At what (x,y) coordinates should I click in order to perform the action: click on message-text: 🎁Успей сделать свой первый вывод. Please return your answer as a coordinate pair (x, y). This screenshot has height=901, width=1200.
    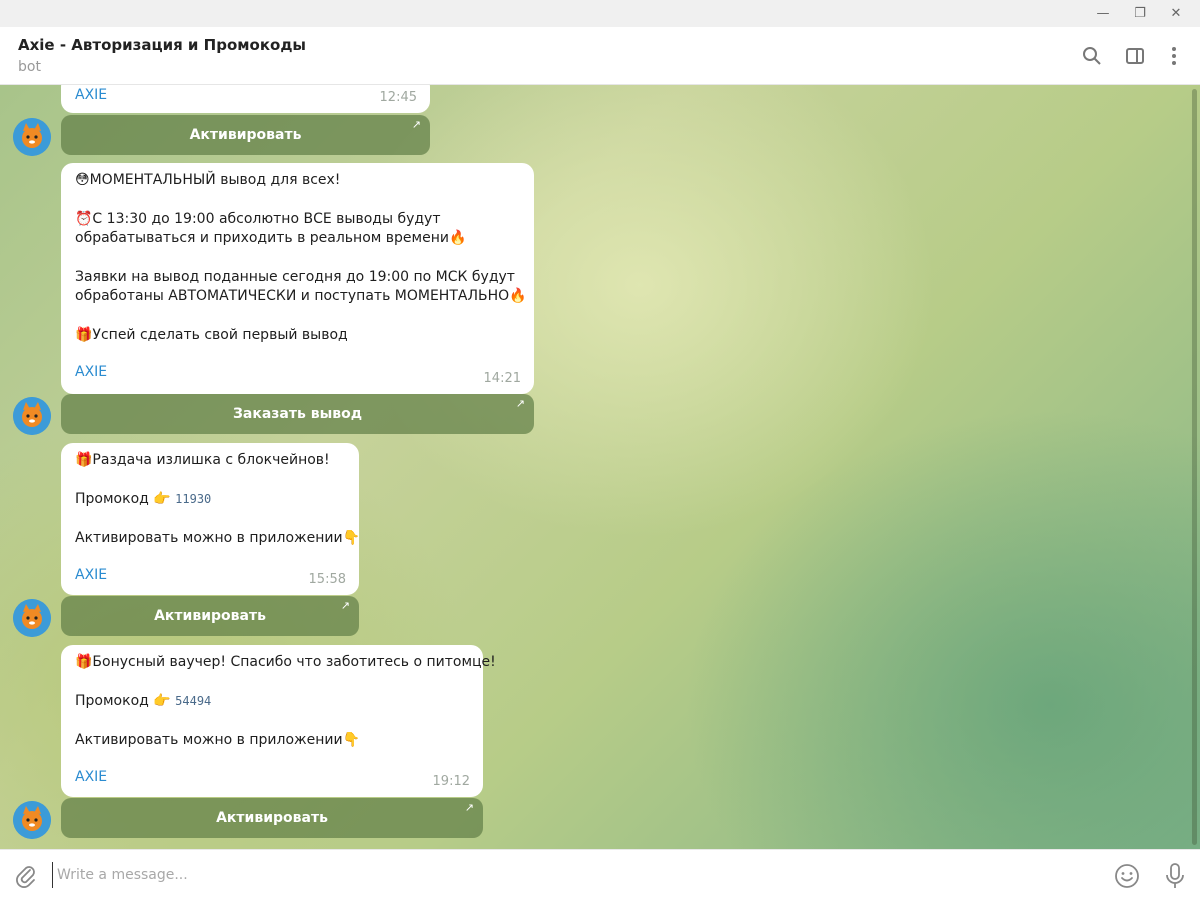
    Looking at the image, I should click on (211, 335).